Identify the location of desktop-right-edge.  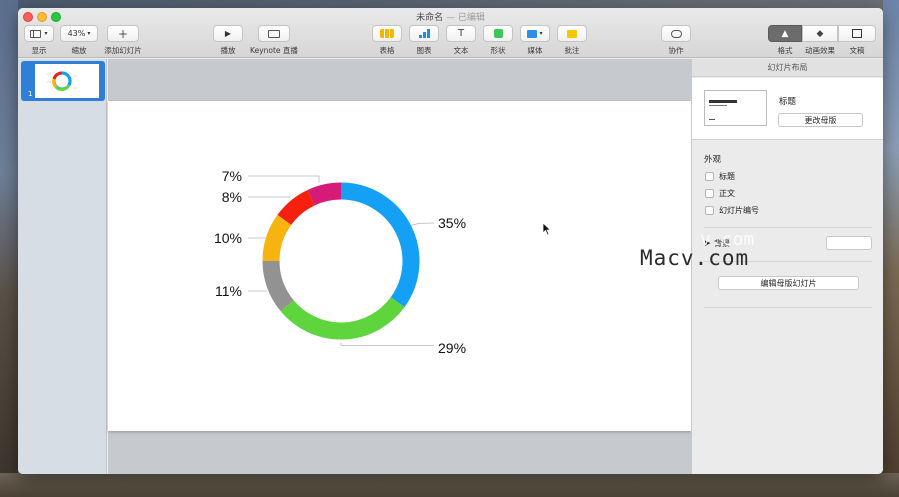
(891, 248).